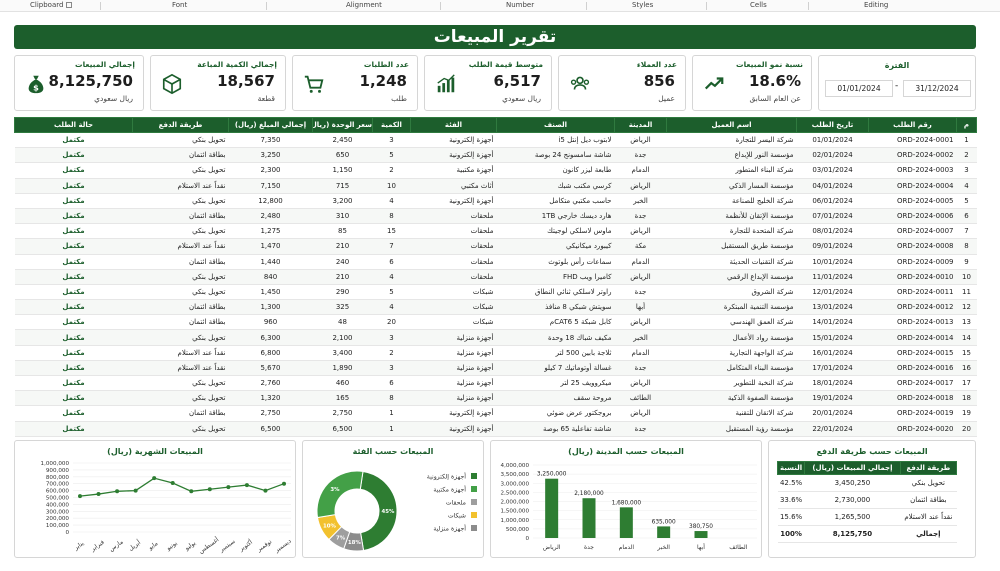 This screenshot has width=1000, height=571. What do you see at coordinates (270, 353) in the screenshot?
I see `total-amount: 6,800` at bounding box center [270, 353].